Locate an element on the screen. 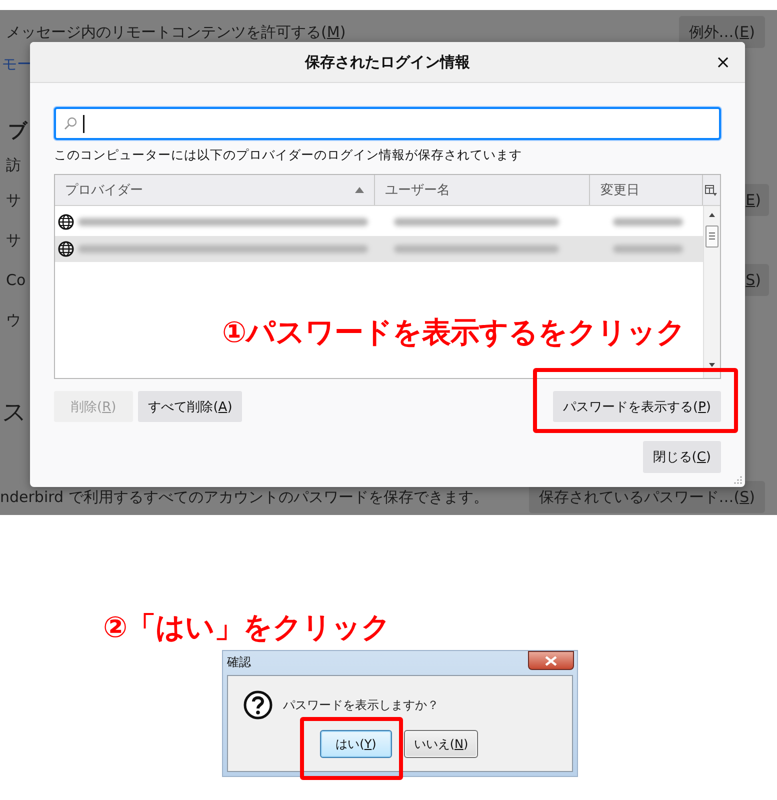 The height and width of the screenshot is (800, 777). setting-label: ウ is located at coordinates (13, 320).